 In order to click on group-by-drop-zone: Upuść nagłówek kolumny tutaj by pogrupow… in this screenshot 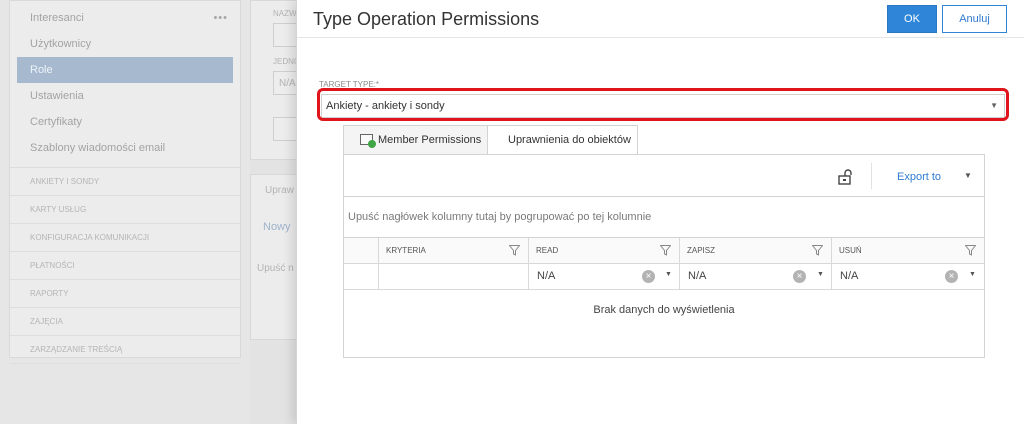, I will do `click(664, 217)`.